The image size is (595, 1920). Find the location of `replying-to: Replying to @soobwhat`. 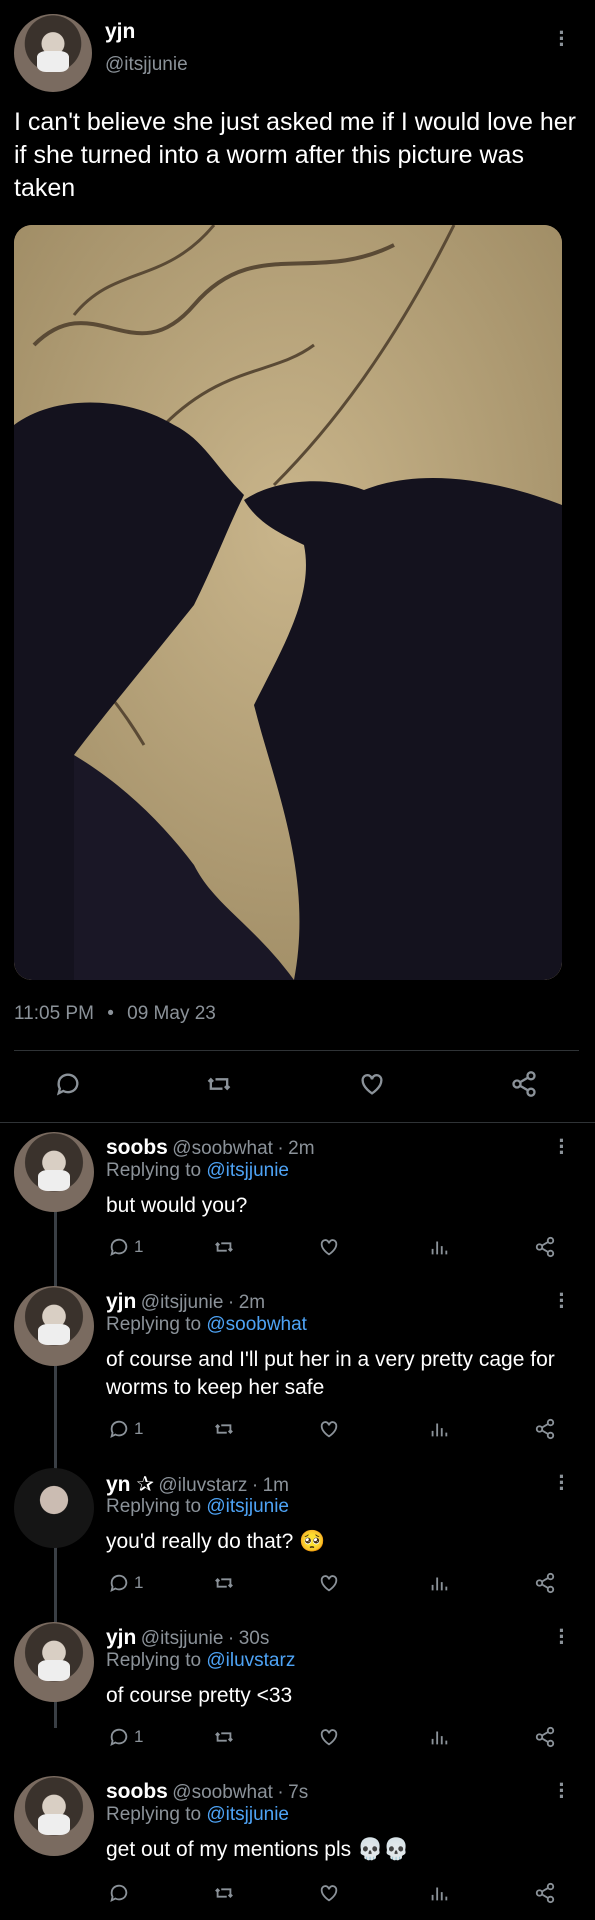

replying-to: Replying to @soobwhat is located at coordinates (206, 1325).